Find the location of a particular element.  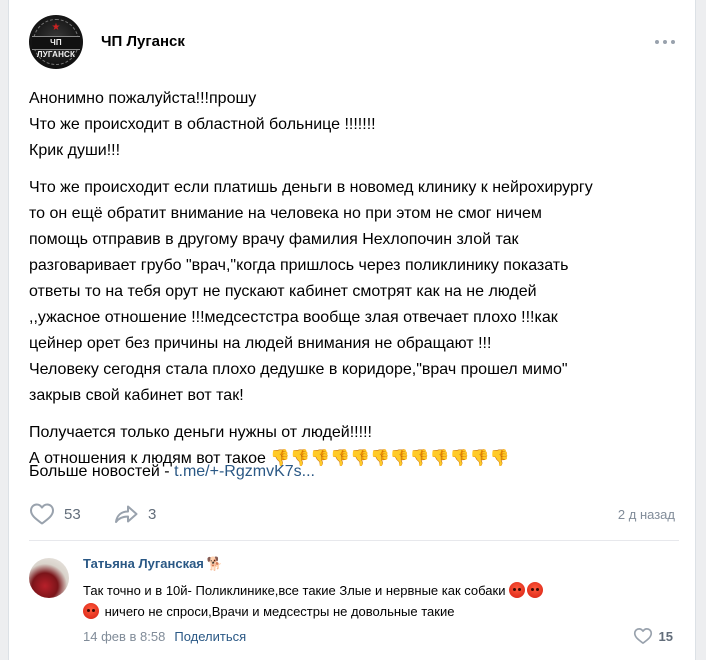

comment-author: Татьяна Луганская 🐕 is located at coordinates (153, 564).